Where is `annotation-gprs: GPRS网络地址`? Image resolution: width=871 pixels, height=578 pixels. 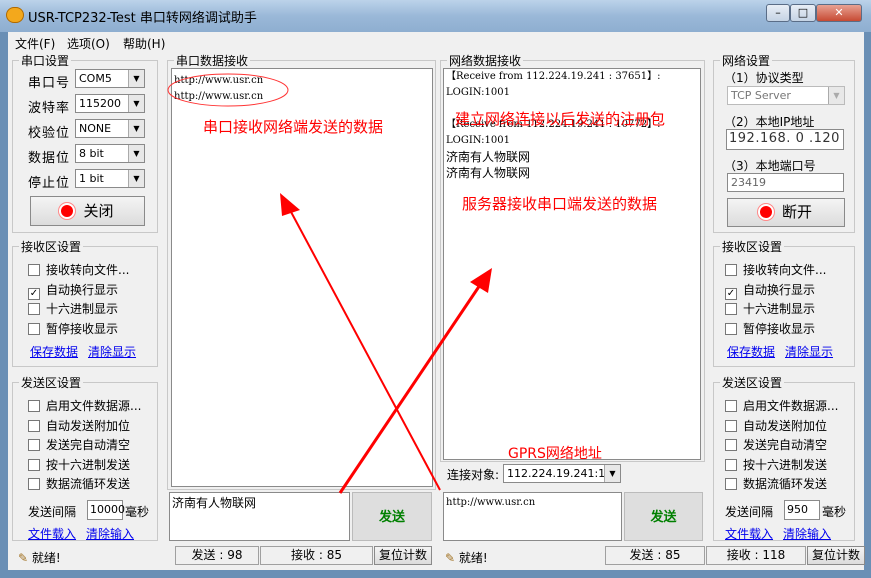 annotation-gprs: GPRS网络地址 is located at coordinates (555, 454).